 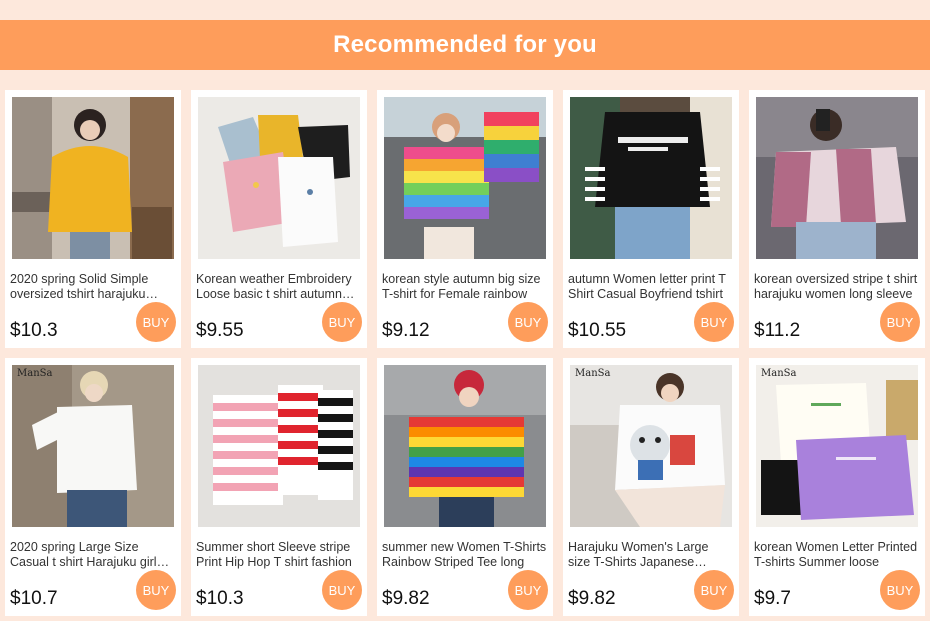 I want to click on product-price: $9.7, so click(x=772, y=598).